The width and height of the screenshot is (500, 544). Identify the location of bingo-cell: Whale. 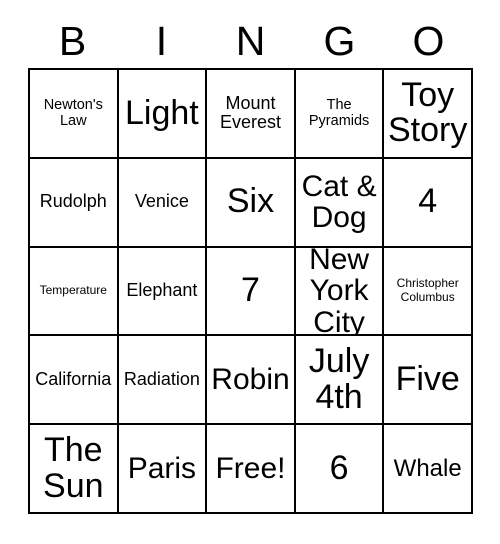
(428, 469).